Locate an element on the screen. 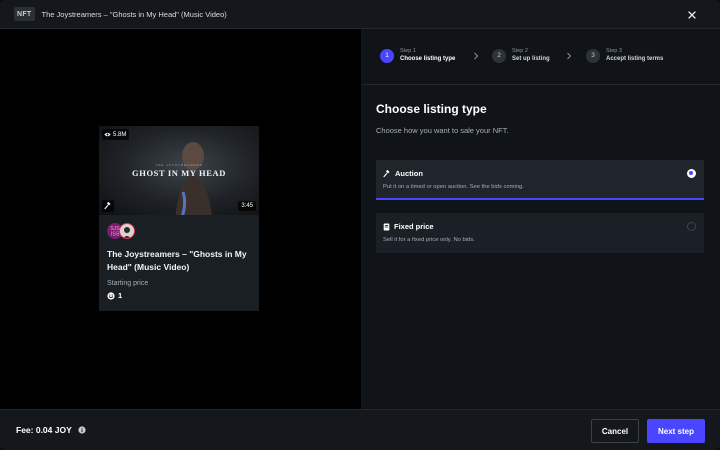 Image resolution: width=720 pixels, height=450 pixels. starting-price: 1 is located at coordinates (114, 295).